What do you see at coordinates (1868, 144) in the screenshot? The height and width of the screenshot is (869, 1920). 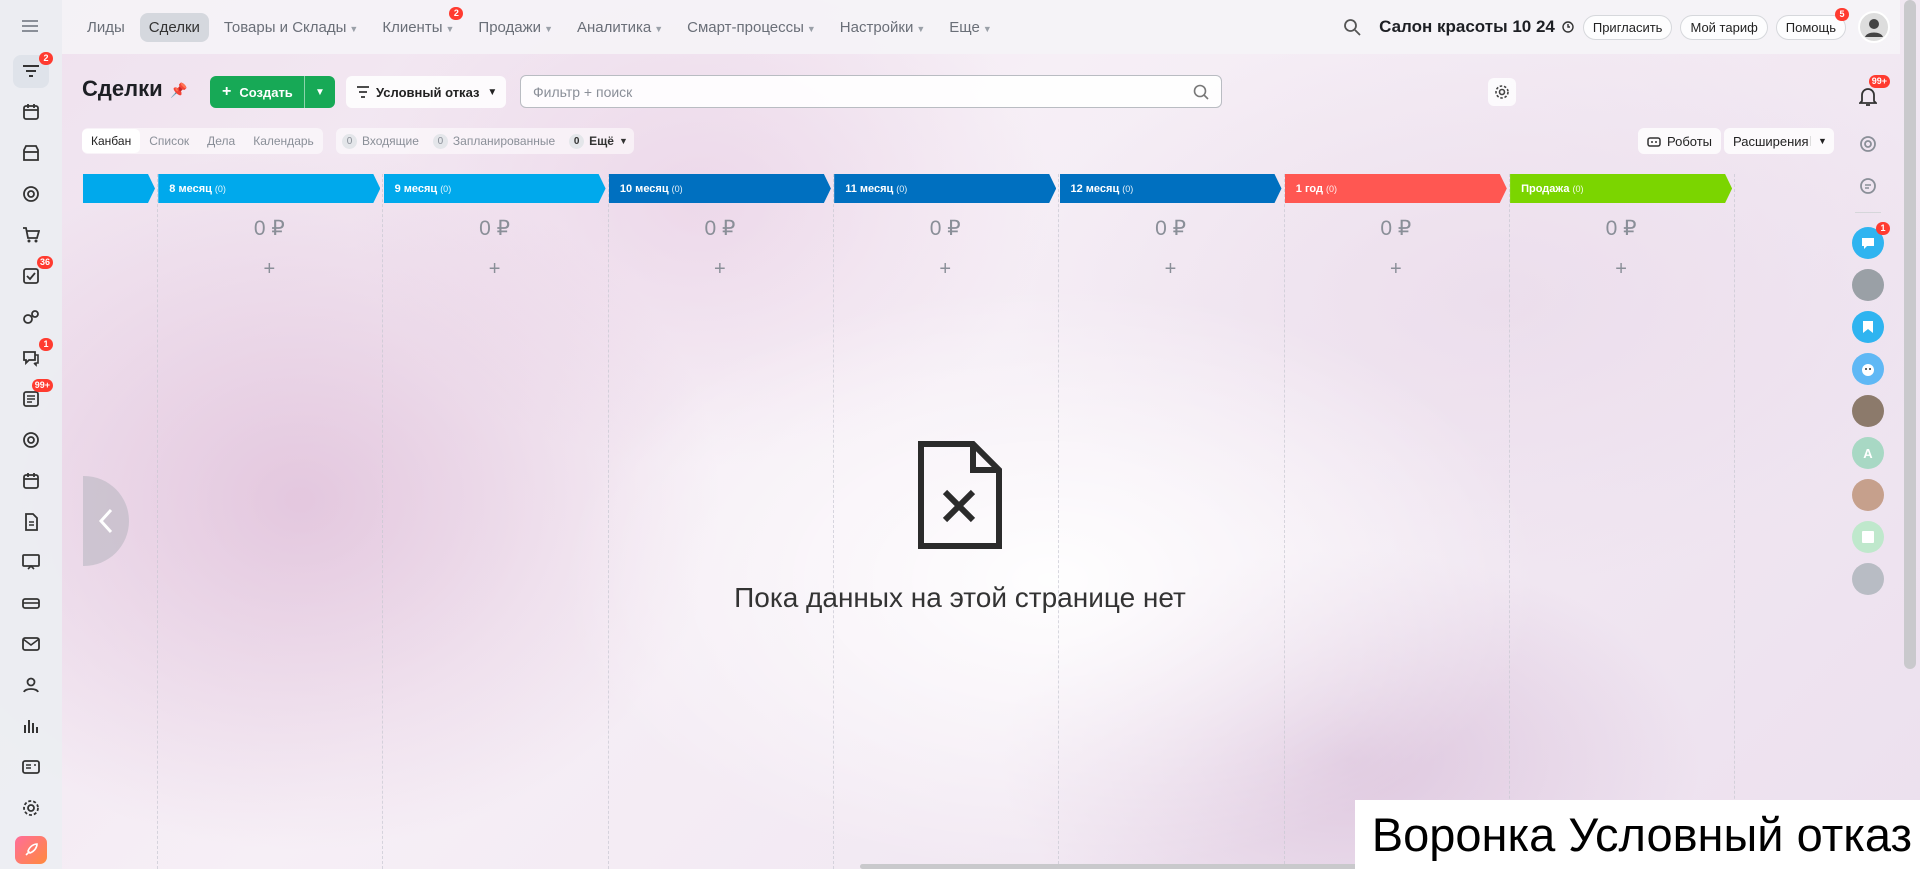 I see `copilot-button` at bounding box center [1868, 144].